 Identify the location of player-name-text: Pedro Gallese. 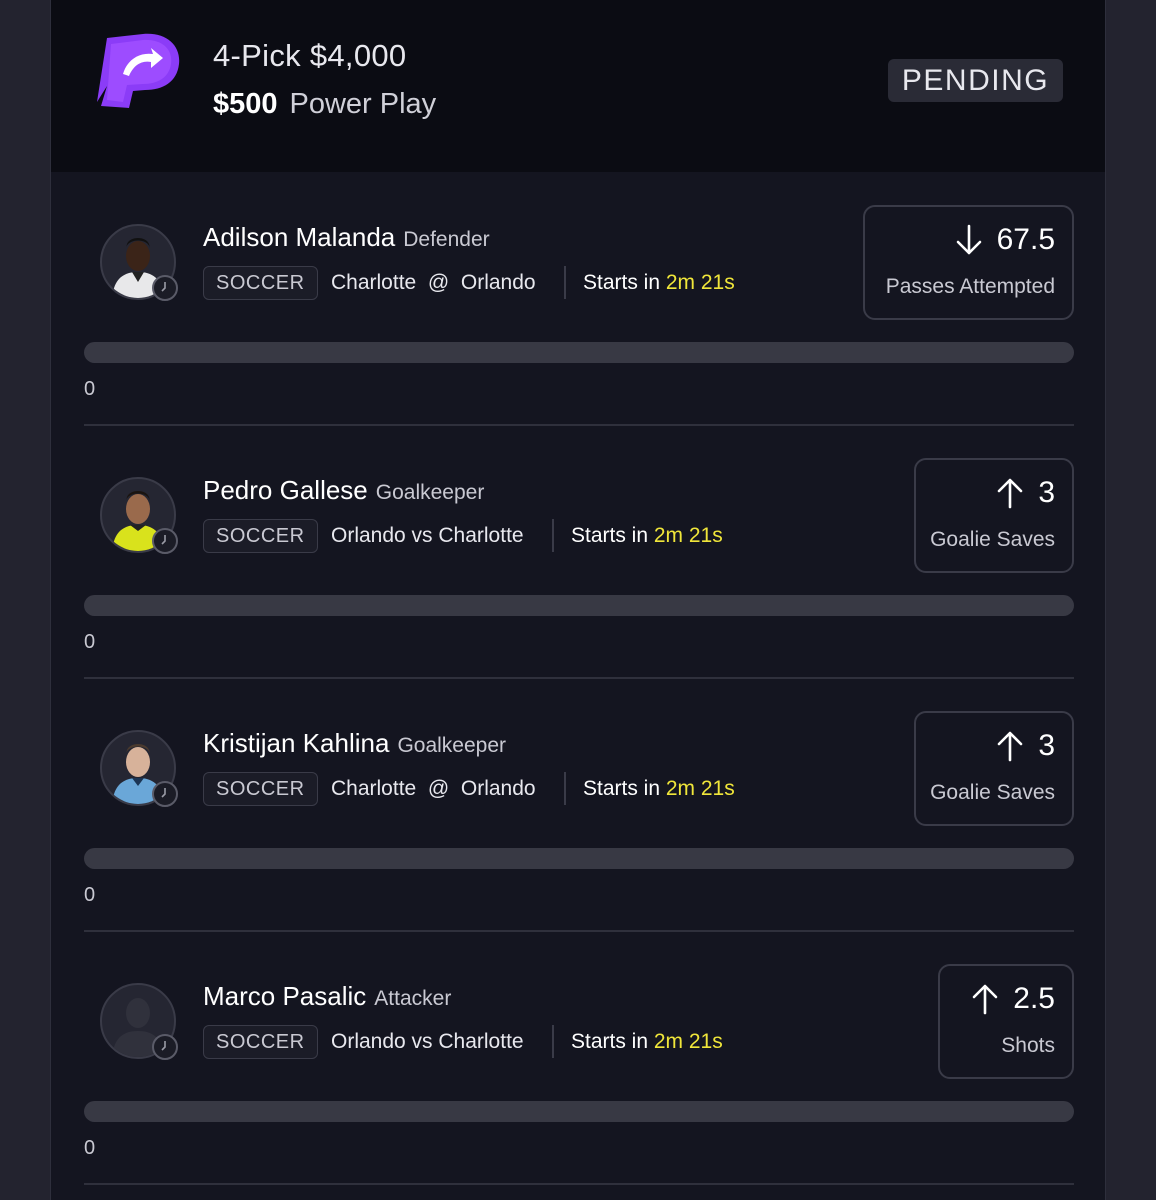
(285, 490).